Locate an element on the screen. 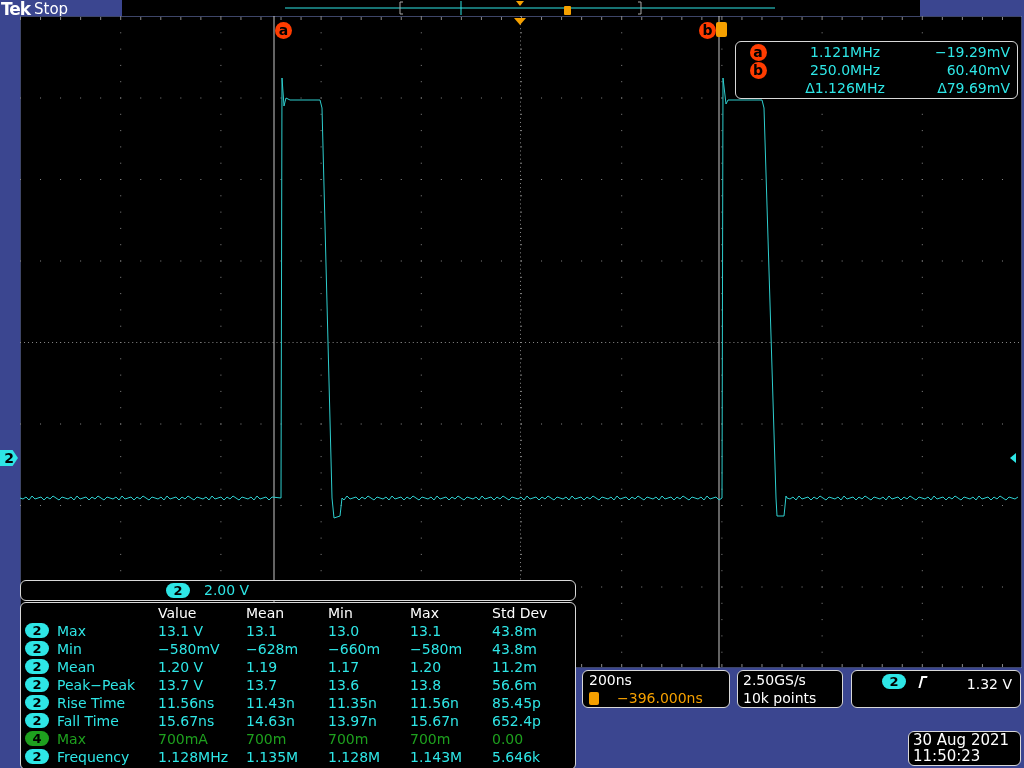 Image resolution: width=1024 pixels, height=768 pixels. table-cell-text: −580m is located at coordinates (437, 649).